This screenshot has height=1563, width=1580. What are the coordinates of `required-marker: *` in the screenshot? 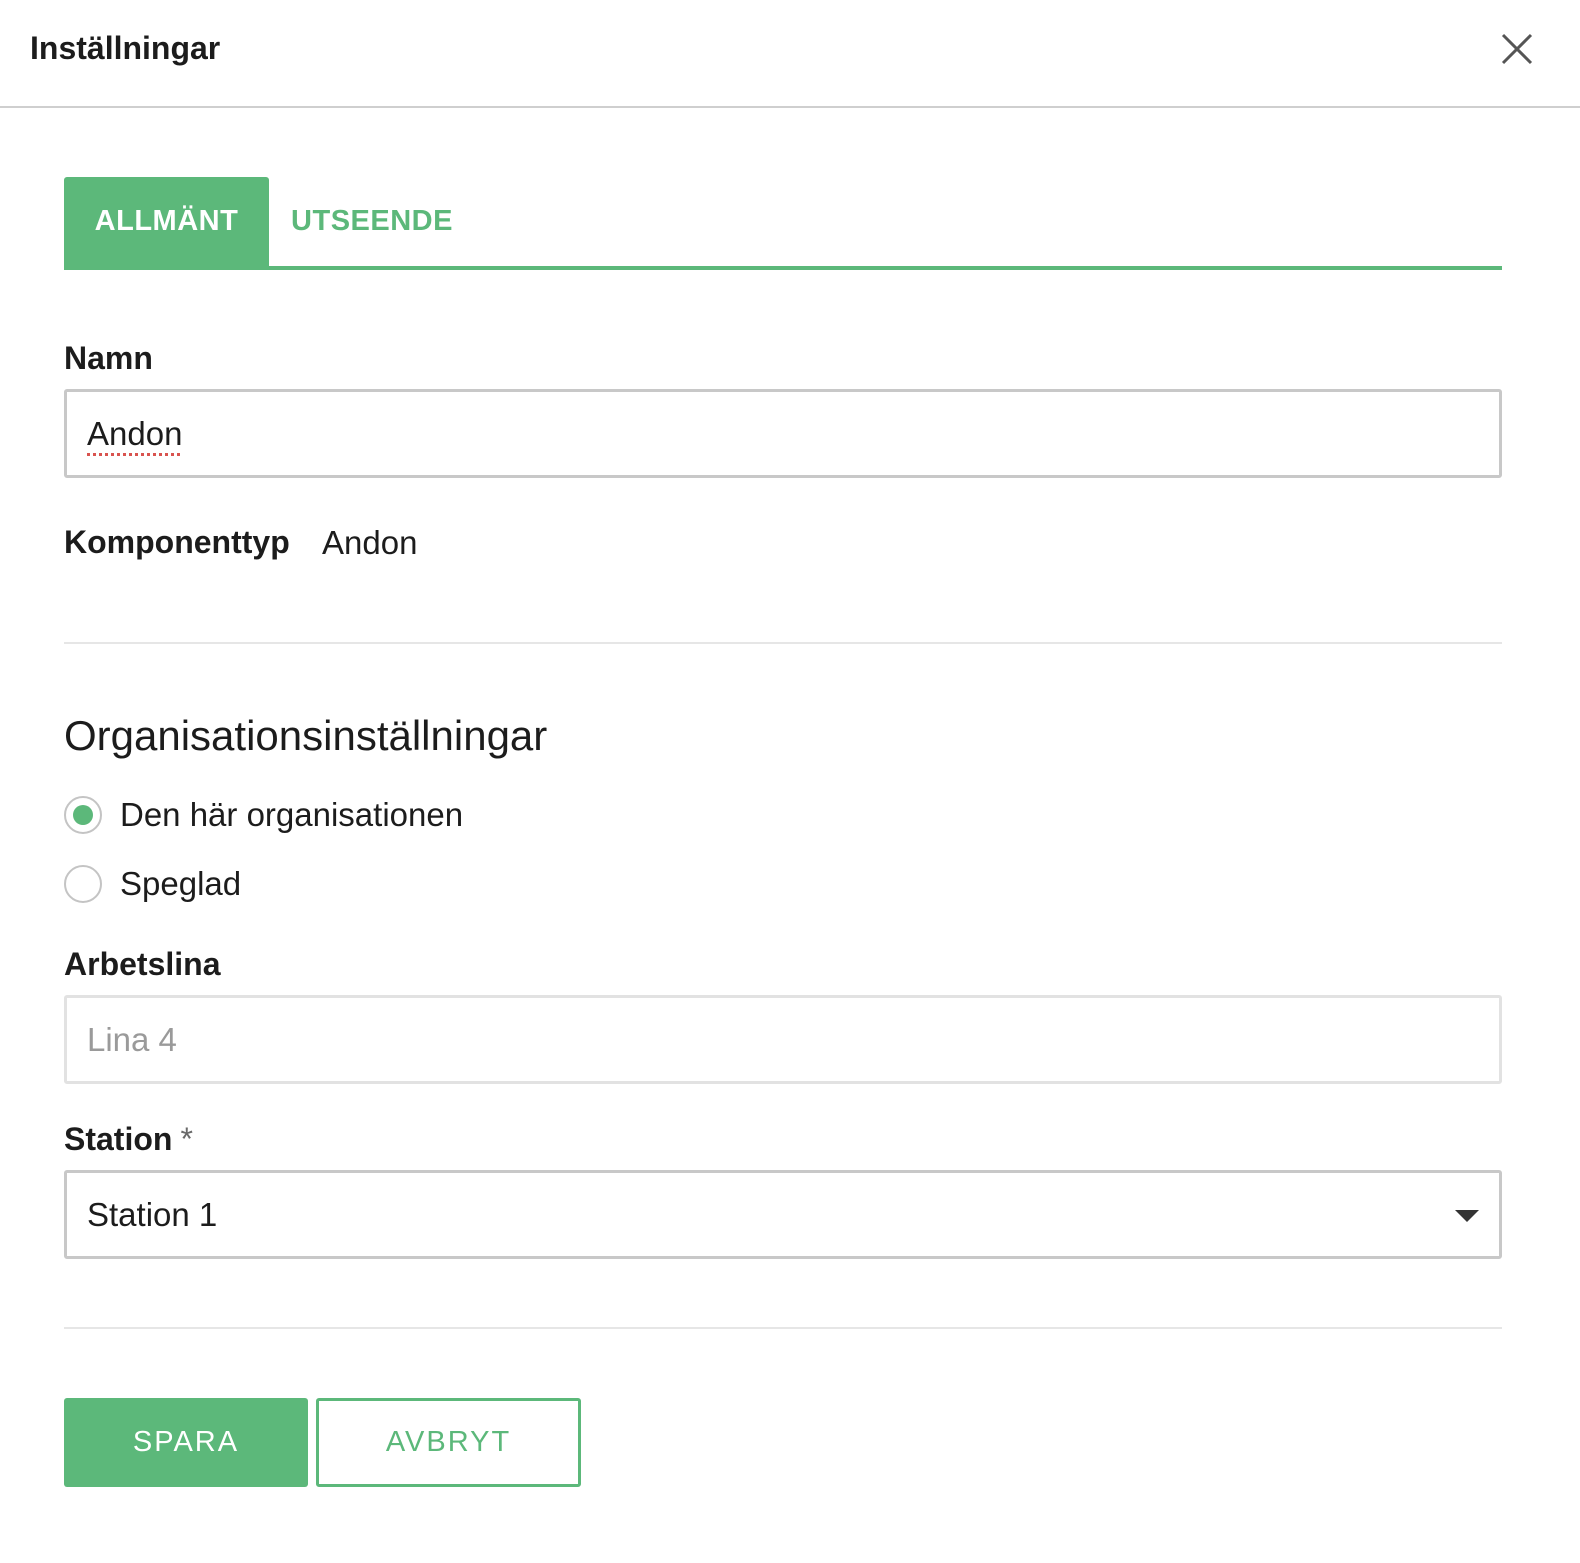 It's located at (186, 1139).